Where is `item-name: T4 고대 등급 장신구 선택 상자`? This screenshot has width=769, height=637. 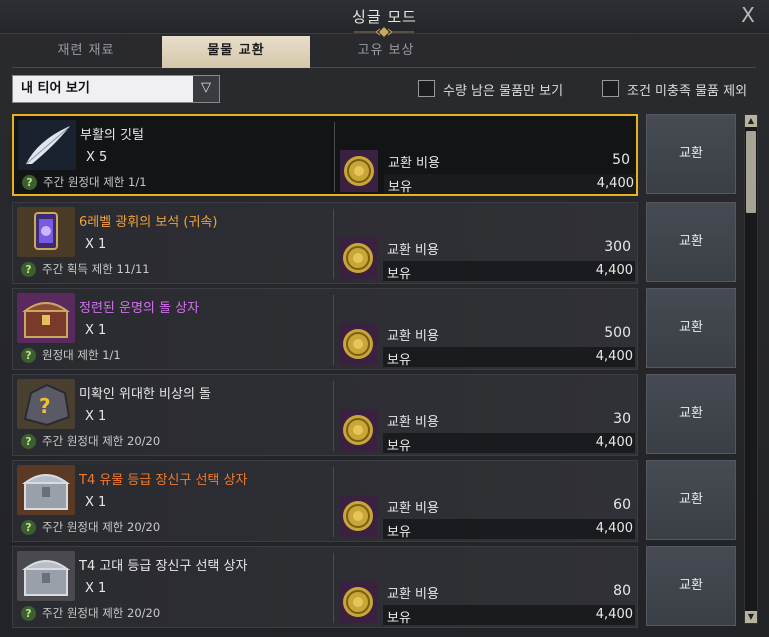
item-name: T4 고대 등급 장신구 선택 상자 is located at coordinates (163, 566).